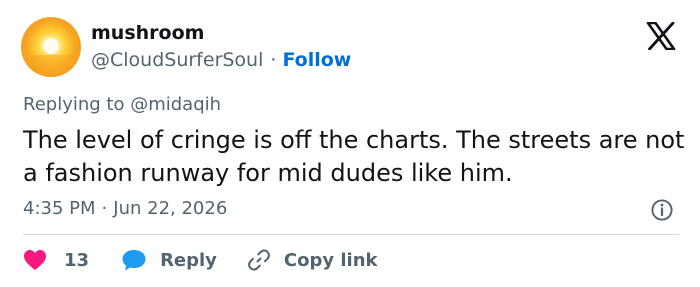  What do you see at coordinates (56, 260) in the screenshot?
I see `like-button: 13` at bounding box center [56, 260].